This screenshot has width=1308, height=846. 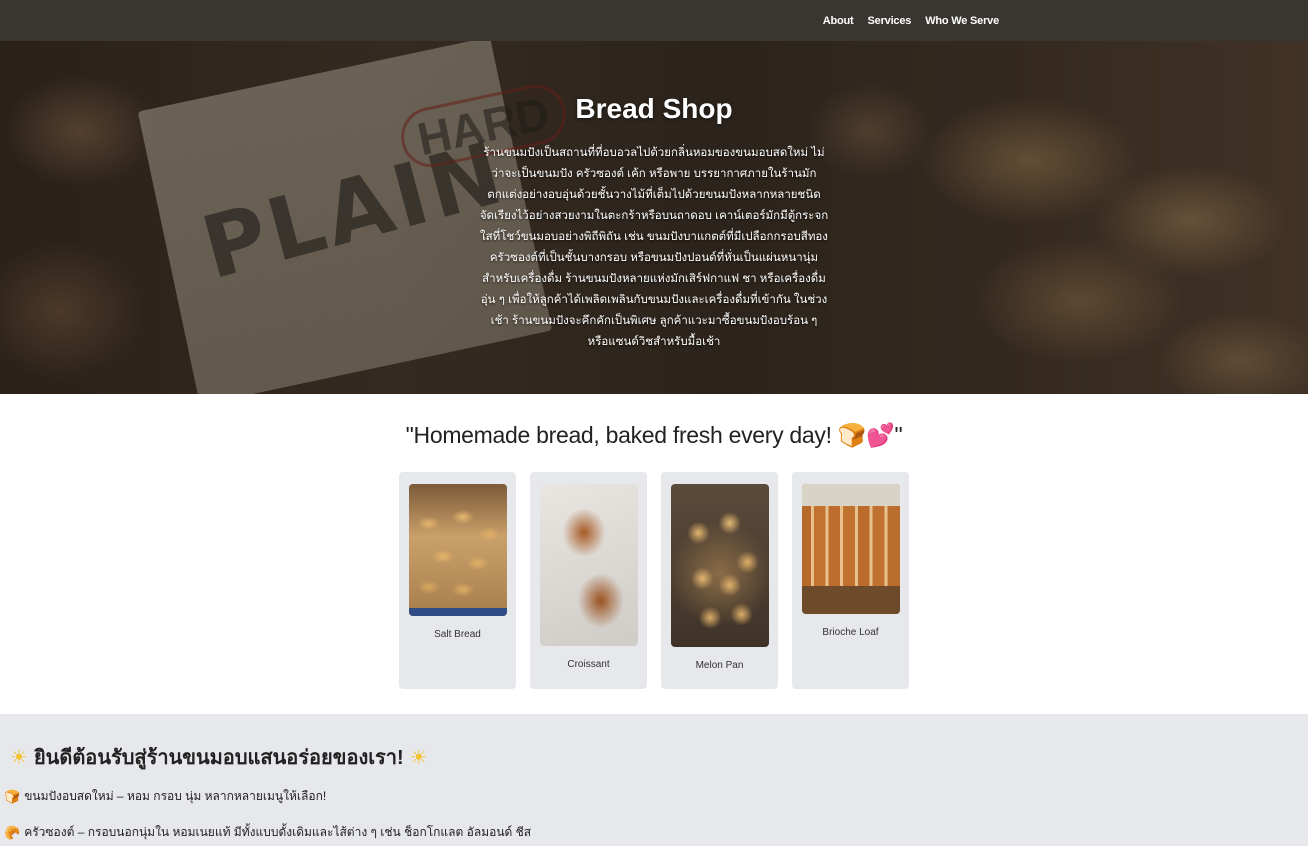 What do you see at coordinates (719, 565) in the screenshot?
I see `melon-pan-photo` at bounding box center [719, 565].